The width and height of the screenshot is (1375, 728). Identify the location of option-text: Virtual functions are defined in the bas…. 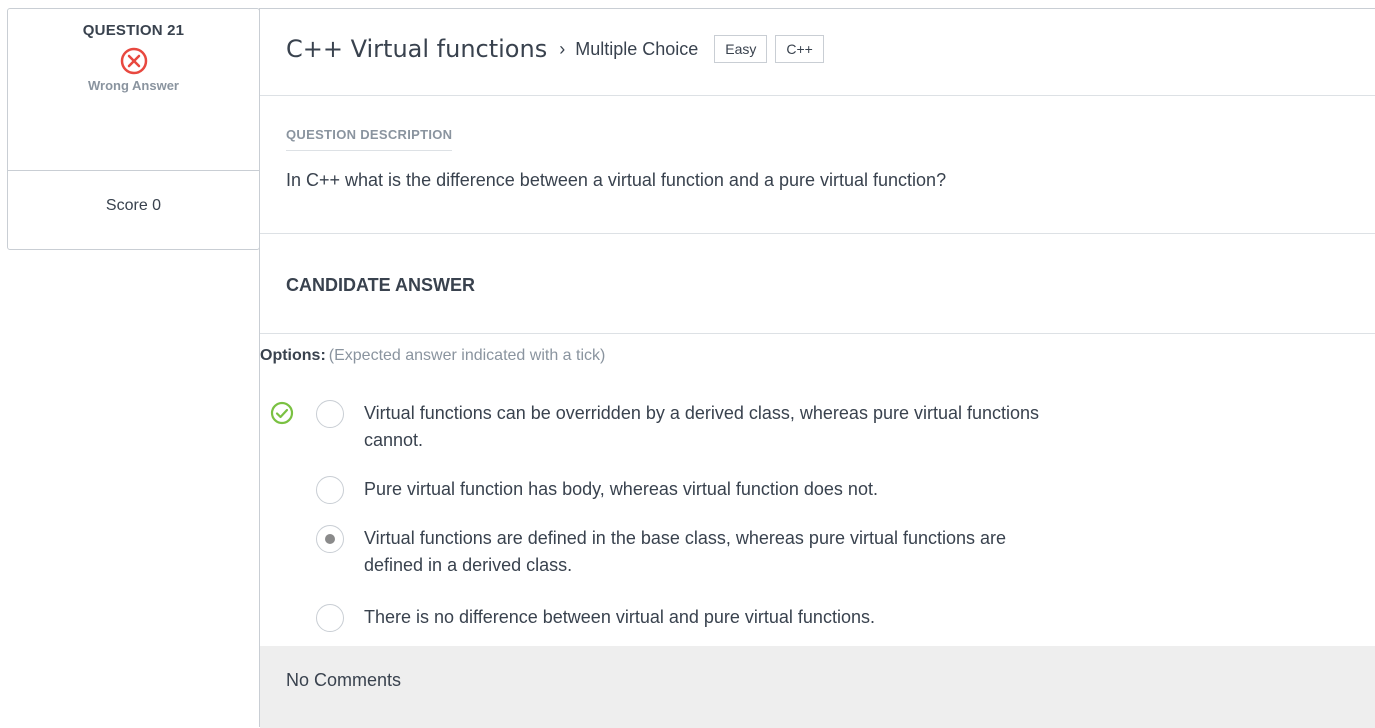
(685, 551).